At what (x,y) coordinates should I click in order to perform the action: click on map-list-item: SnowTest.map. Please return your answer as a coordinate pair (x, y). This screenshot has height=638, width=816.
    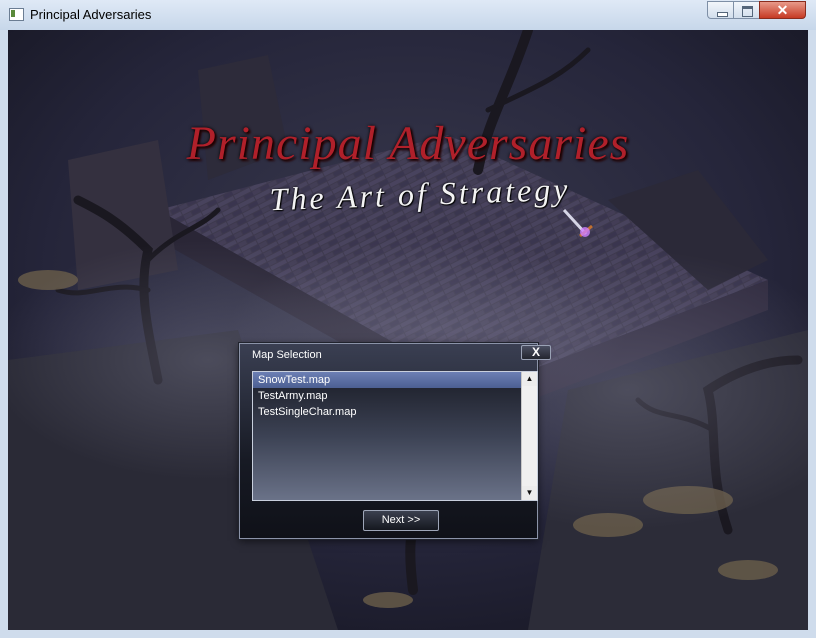
    Looking at the image, I should click on (388, 380).